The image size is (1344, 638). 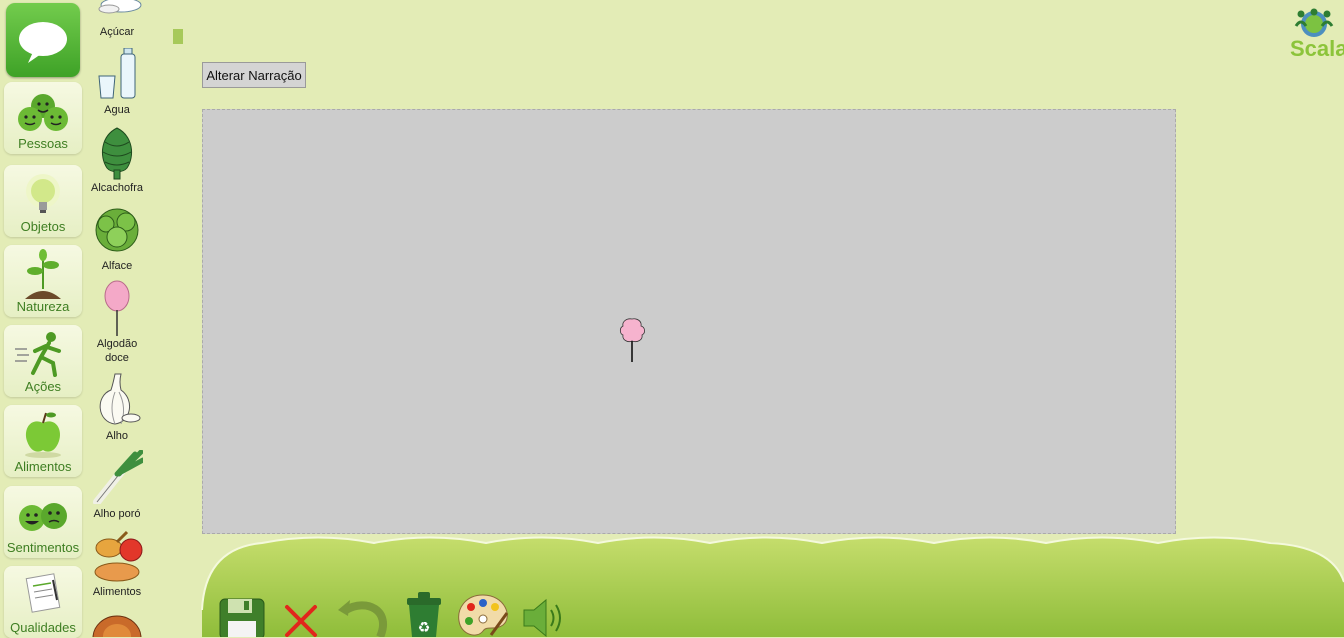 I want to click on bottom-toolbar, so click(x=772, y=586).